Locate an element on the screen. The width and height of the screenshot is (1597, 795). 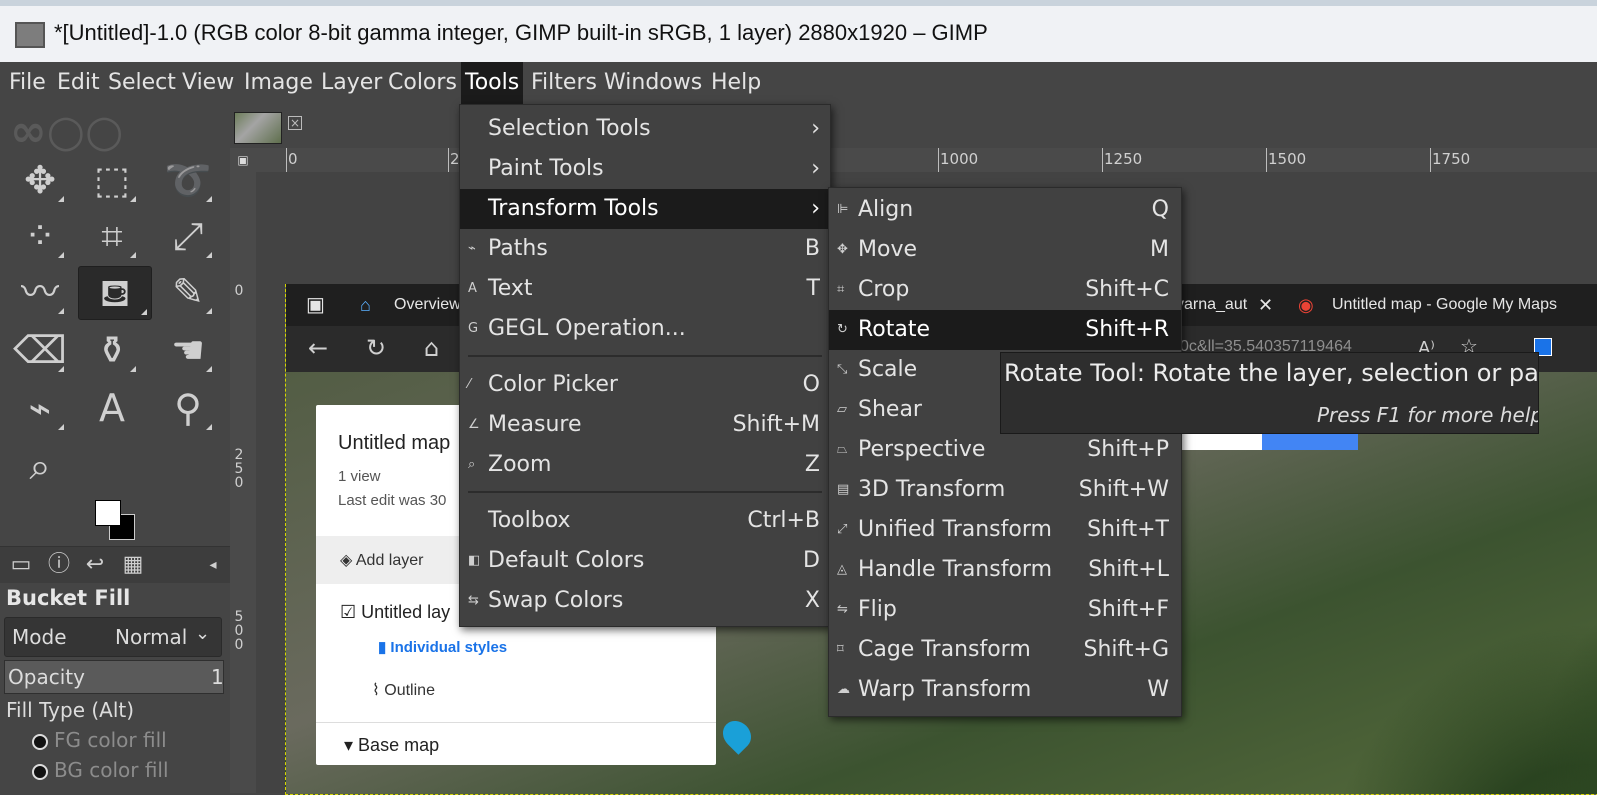
menu-item-shortcut: Ctrl+B is located at coordinates (783, 520).